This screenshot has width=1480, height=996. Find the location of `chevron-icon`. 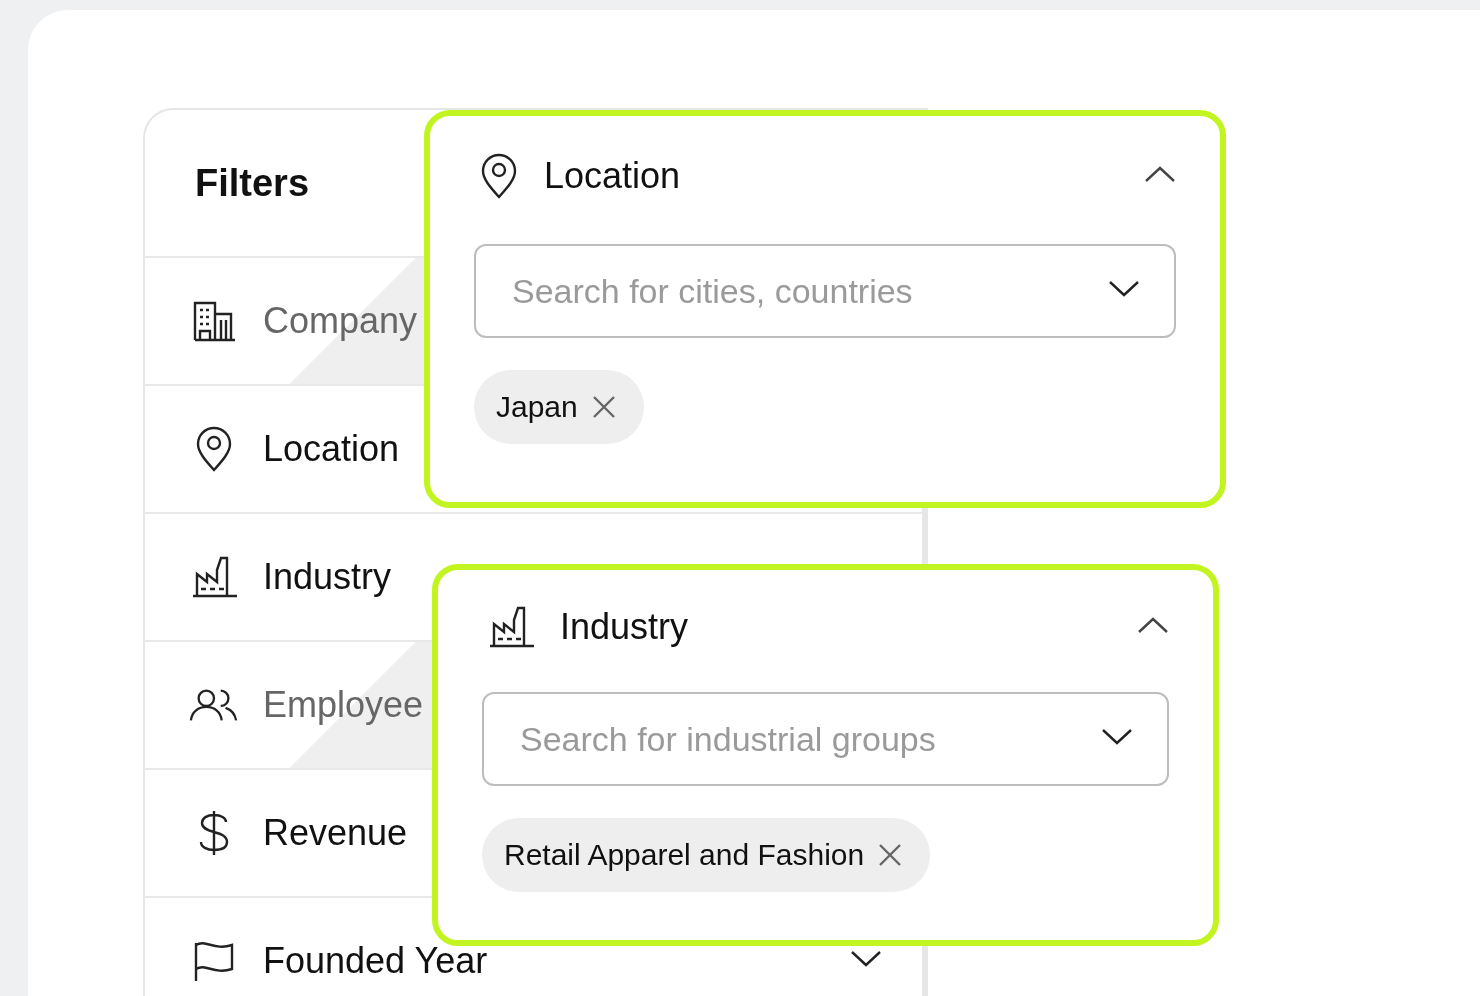

chevron-icon is located at coordinates (866, 959).